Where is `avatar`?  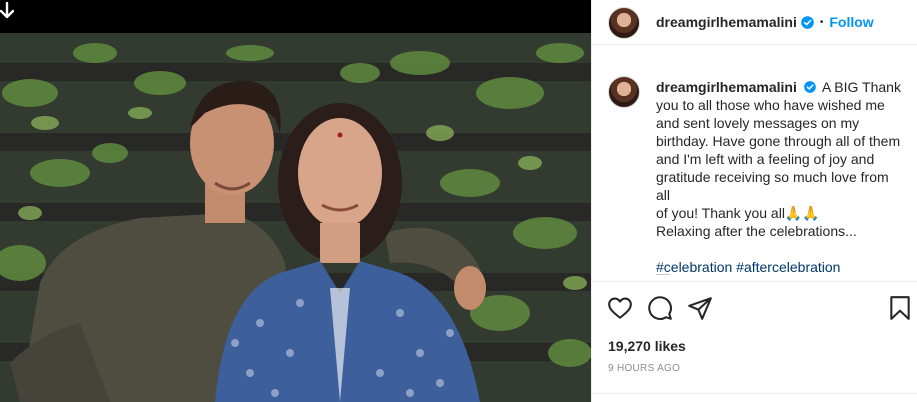
avatar is located at coordinates (624, 23).